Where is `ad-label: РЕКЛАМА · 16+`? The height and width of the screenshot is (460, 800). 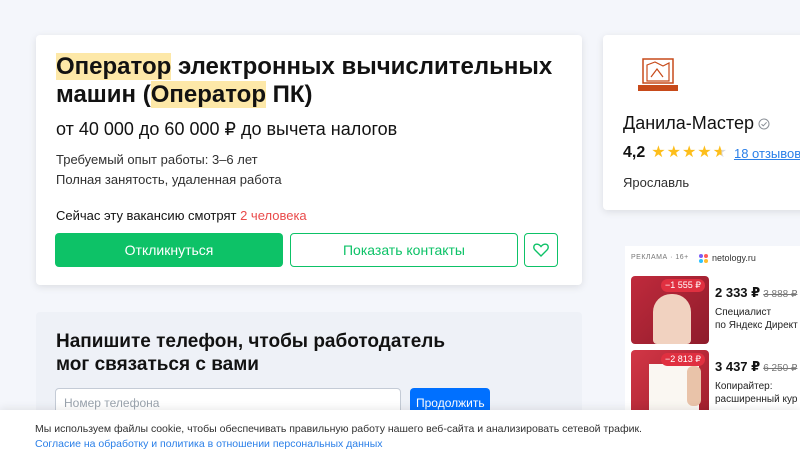
ad-label: РЕКЛАМА · 16+ is located at coordinates (660, 257).